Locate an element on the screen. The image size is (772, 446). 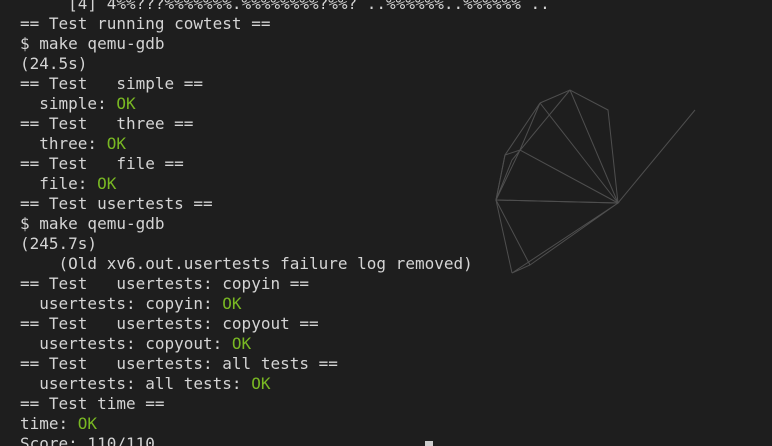
line-text: == Test usertests == is located at coordinates (116, 203).